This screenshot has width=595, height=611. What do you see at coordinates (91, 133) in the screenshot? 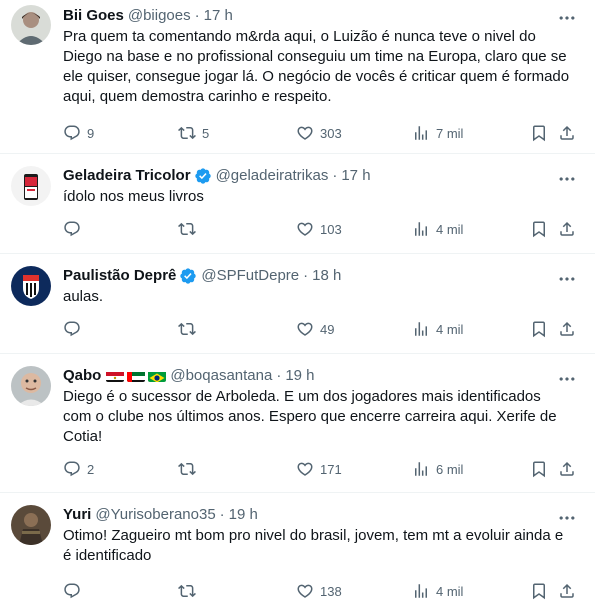
I see `reply-count: 9` at bounding box center [91, 133].